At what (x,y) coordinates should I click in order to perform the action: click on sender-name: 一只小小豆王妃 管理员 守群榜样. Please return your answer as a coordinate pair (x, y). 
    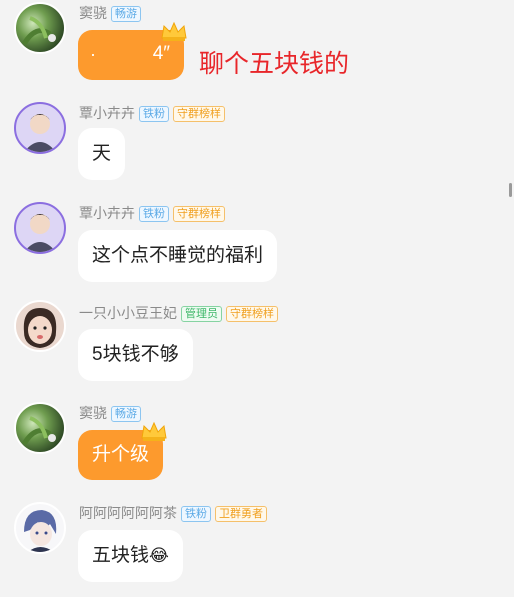
    Looking at the image, I should click on (178, 313).